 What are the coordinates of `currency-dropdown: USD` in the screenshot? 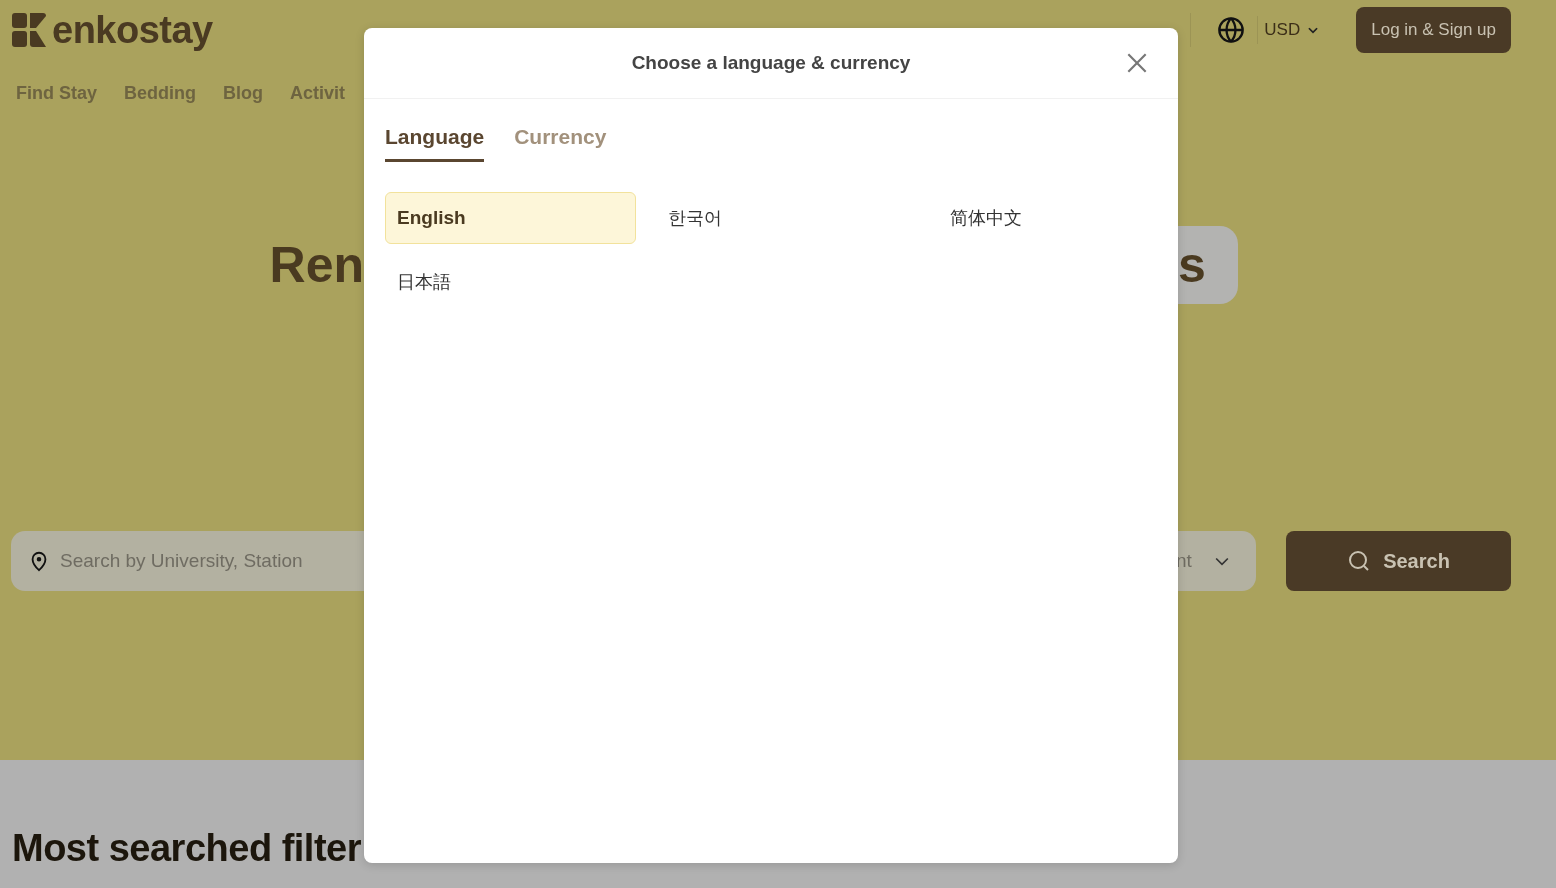 It's located at (1301, 30).